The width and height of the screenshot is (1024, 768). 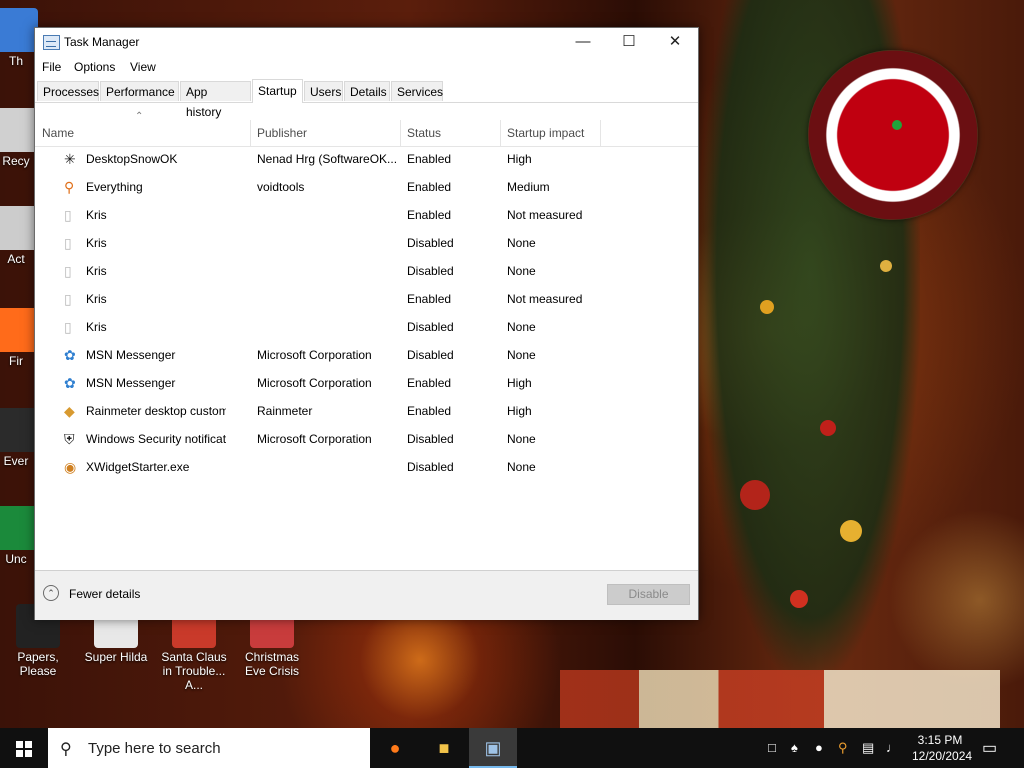 I want to click on task-manager-icon, so click(x=51, y=42).